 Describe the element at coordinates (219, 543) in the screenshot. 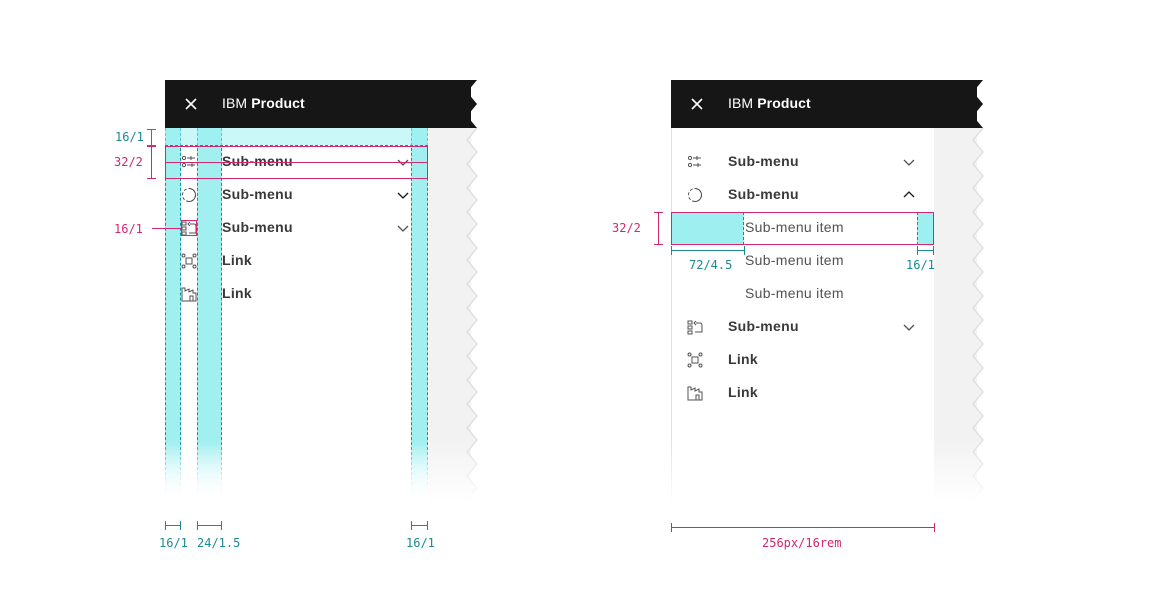

I see `spec-icon-gap-label: 24/1.5` at that location.